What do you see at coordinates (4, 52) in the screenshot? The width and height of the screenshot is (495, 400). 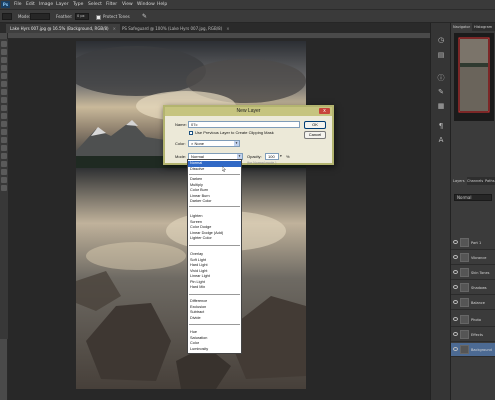 I see `marquee-tool-icon` at bounding box center [4, 52].